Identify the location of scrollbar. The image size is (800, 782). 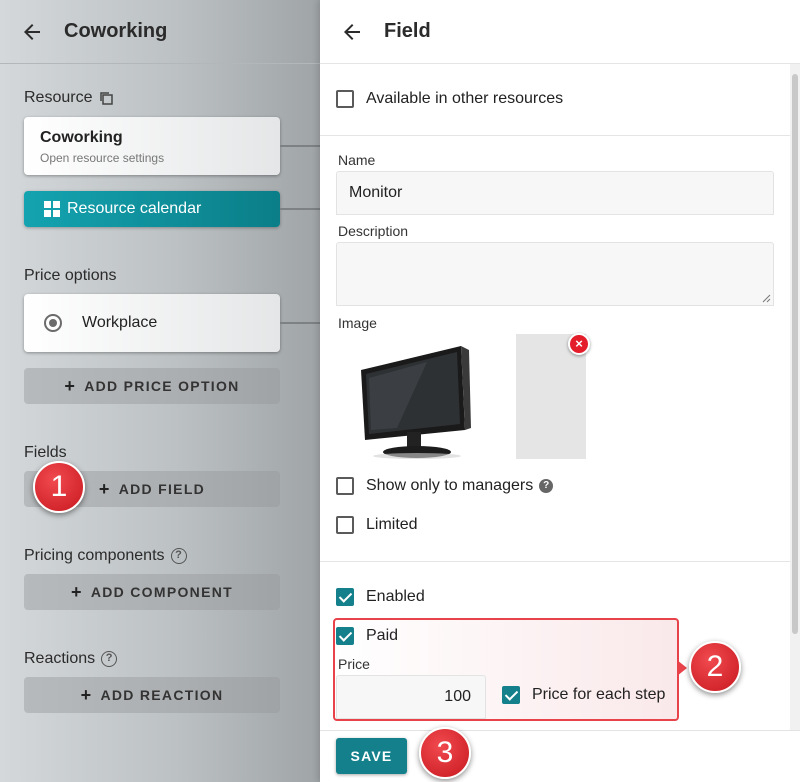
(795, 397).